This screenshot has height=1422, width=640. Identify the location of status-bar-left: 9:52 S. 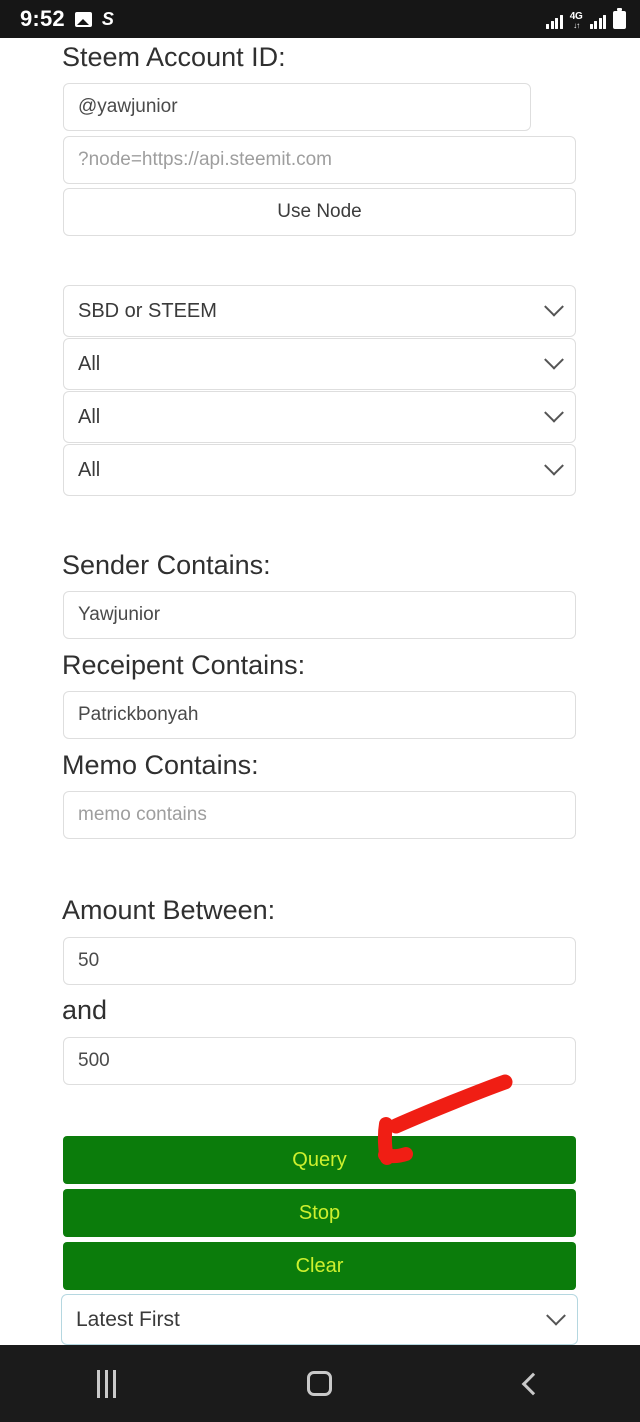
(67, 18).